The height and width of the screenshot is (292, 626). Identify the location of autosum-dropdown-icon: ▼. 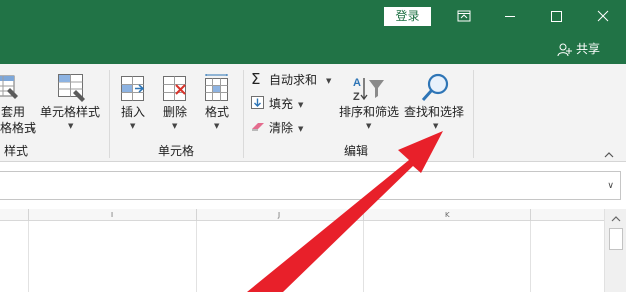
(329, 81).